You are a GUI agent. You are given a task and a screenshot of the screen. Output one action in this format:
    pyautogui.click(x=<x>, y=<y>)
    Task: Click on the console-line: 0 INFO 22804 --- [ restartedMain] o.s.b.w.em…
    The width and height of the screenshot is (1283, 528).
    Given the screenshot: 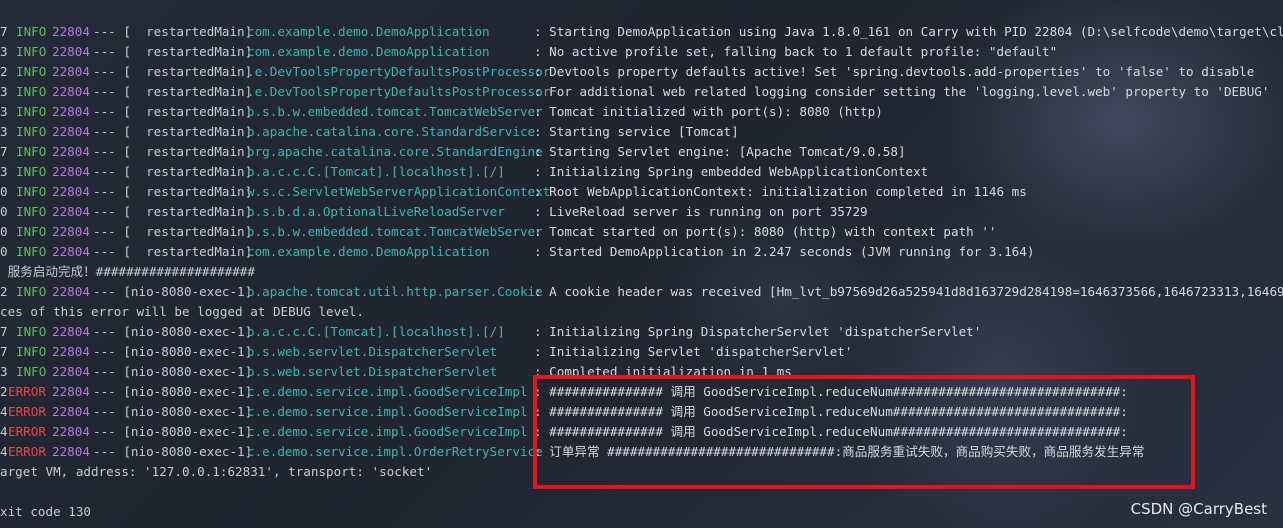 What is the action you would take?
    pyautogui.click(x=641, y=232)
    